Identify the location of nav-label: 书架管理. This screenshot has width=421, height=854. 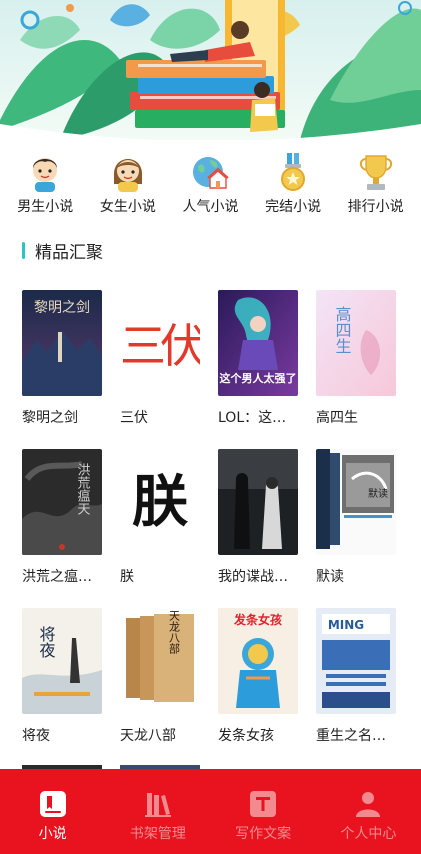
(157, 834).